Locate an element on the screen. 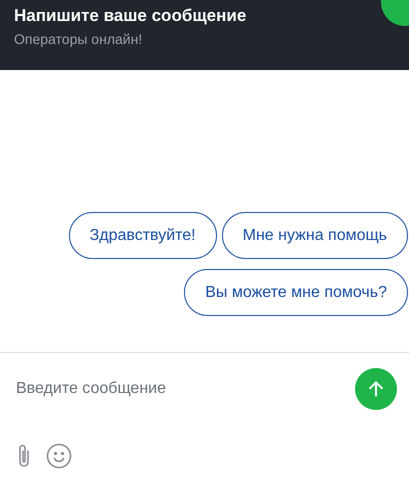 This screenshot has height=480, width=409. arrow-up-icon is located at coordinates (376, 389).